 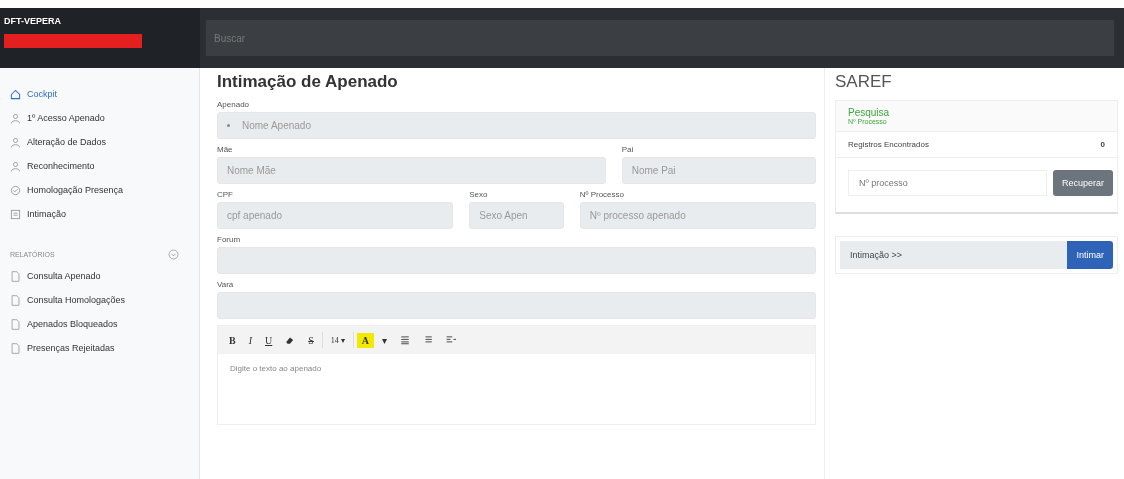 I want to click on nav-item: Apenados Bloqueados, so click(x=99, y=324).